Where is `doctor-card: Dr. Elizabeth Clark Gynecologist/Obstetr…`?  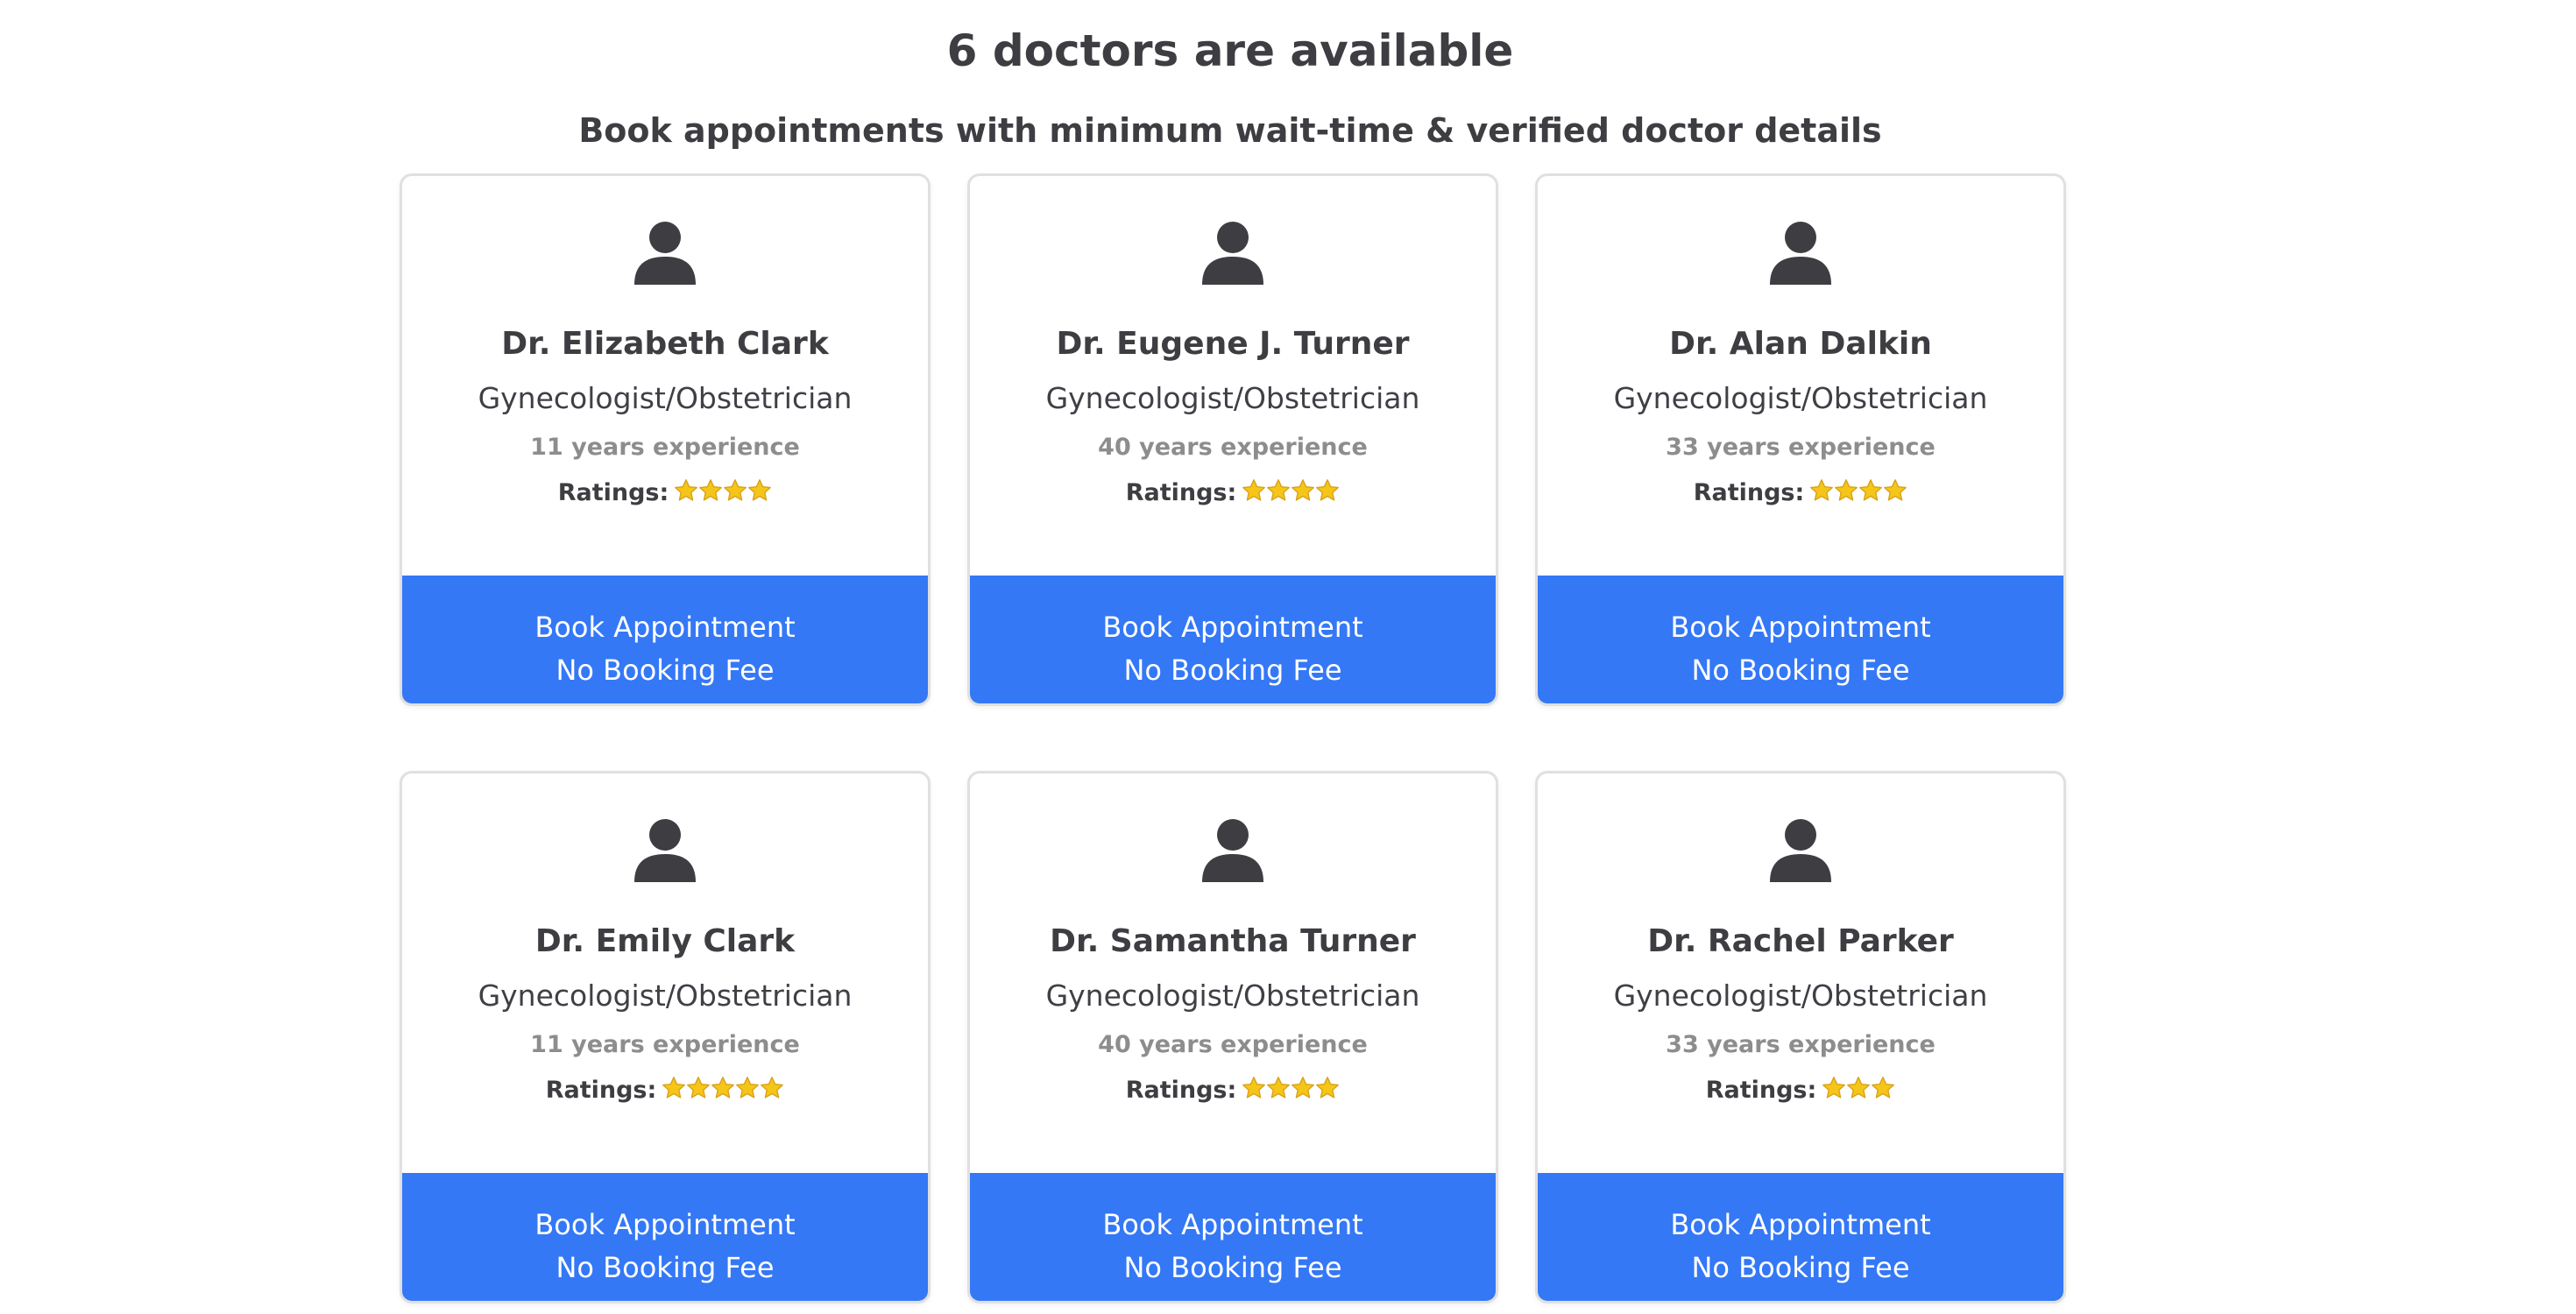
doctor-card: Dr. Elizabeth Clark Gynecologist/Obstetr… is located at coordinates (665, 440).